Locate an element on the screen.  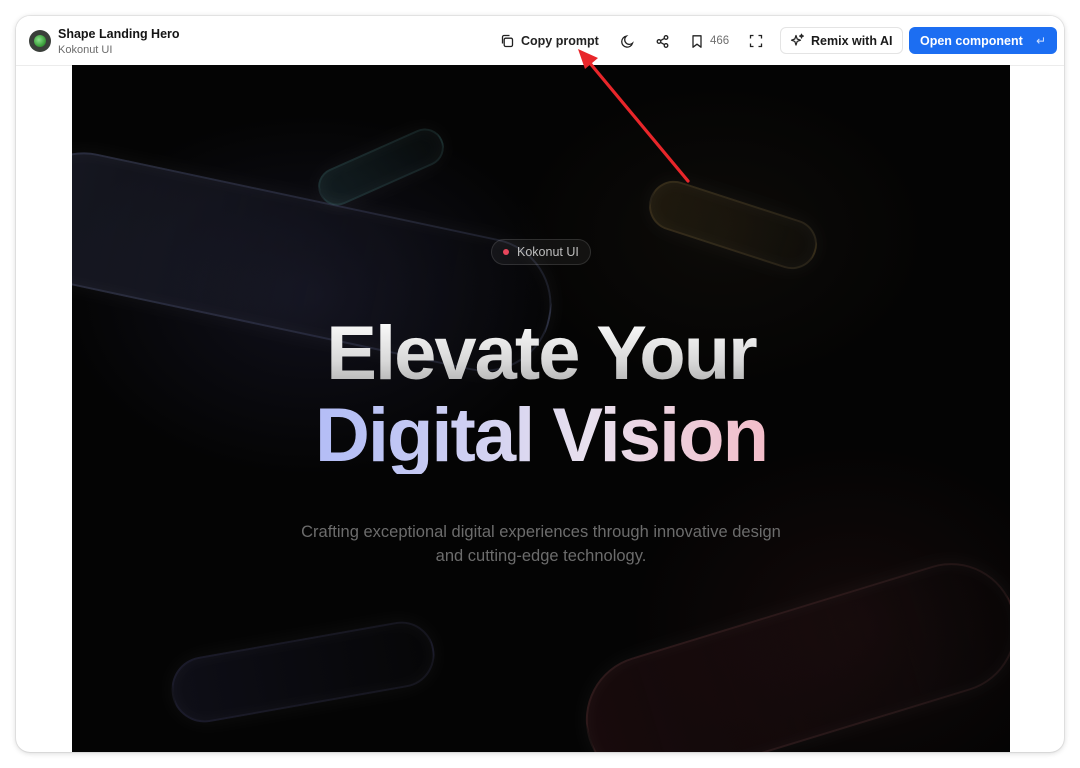
open-component-button: Open component ↵ is located at coordinates (983, 40).